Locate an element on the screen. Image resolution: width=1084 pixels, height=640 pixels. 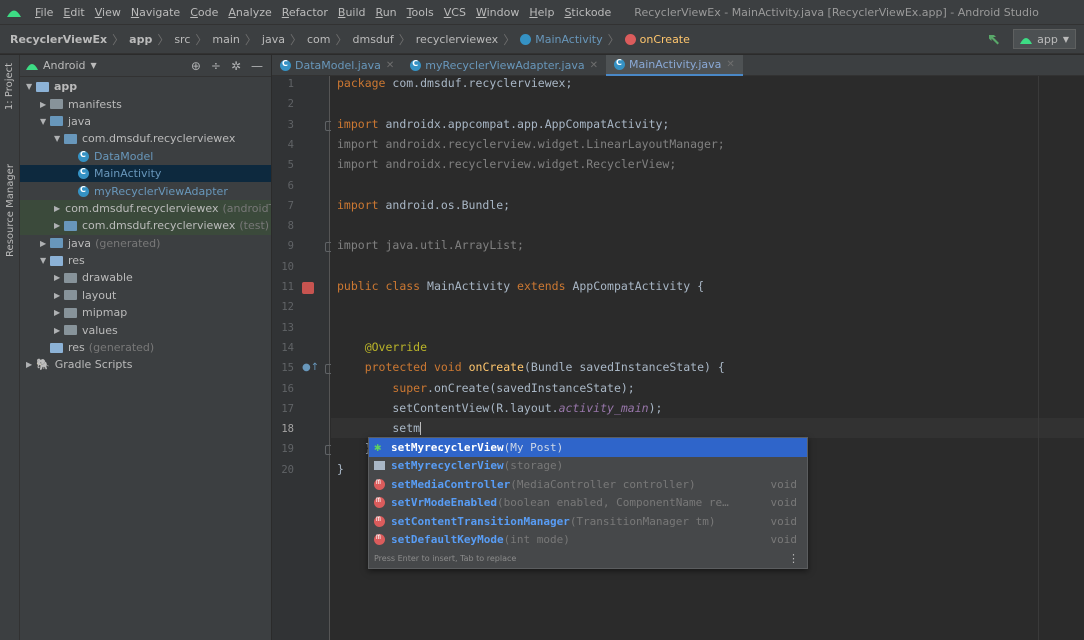
tree-node-layout: ▶ layout is located at coordinates (145, 295).